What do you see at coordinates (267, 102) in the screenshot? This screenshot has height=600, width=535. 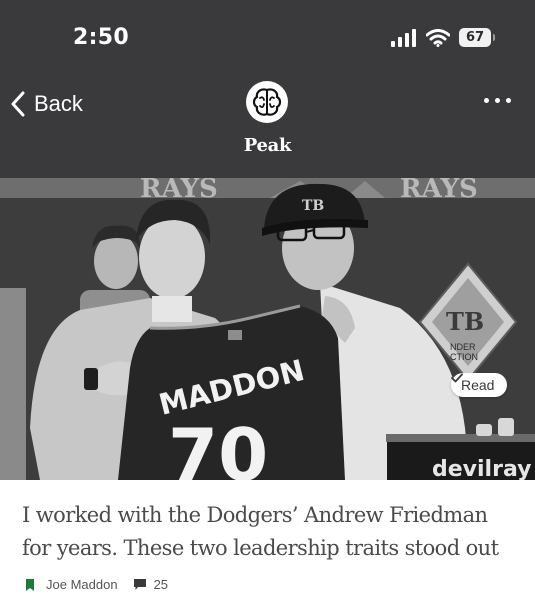 I see `brain-icon` at bounding box center [267, 102].